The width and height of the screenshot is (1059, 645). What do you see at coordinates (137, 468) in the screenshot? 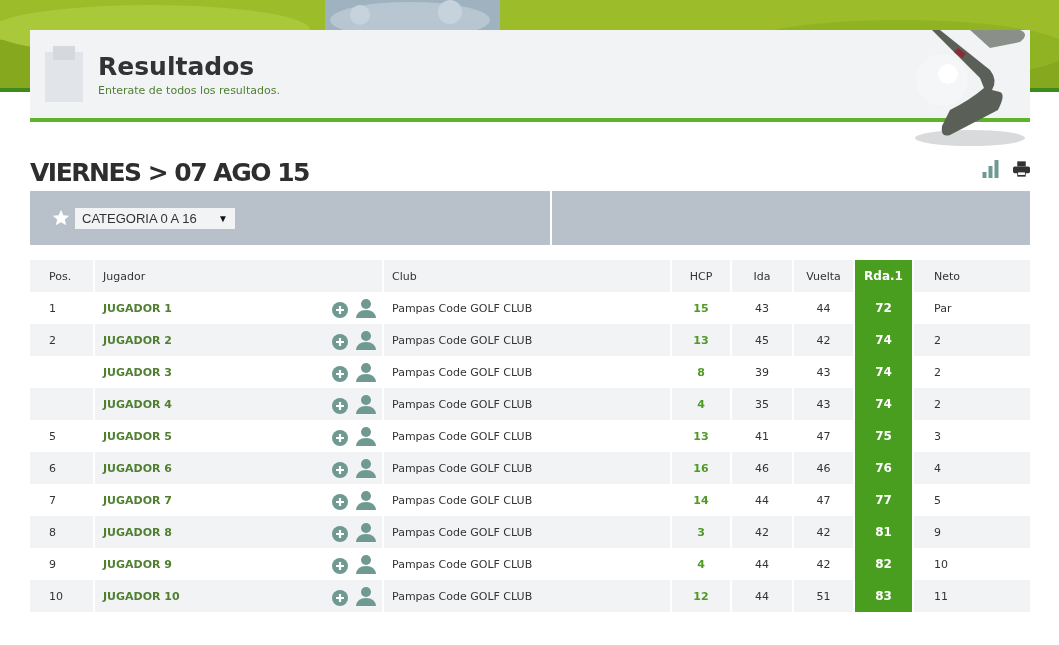
I see `player-link: JUGADOR 6` at bounding box center [137, 468].